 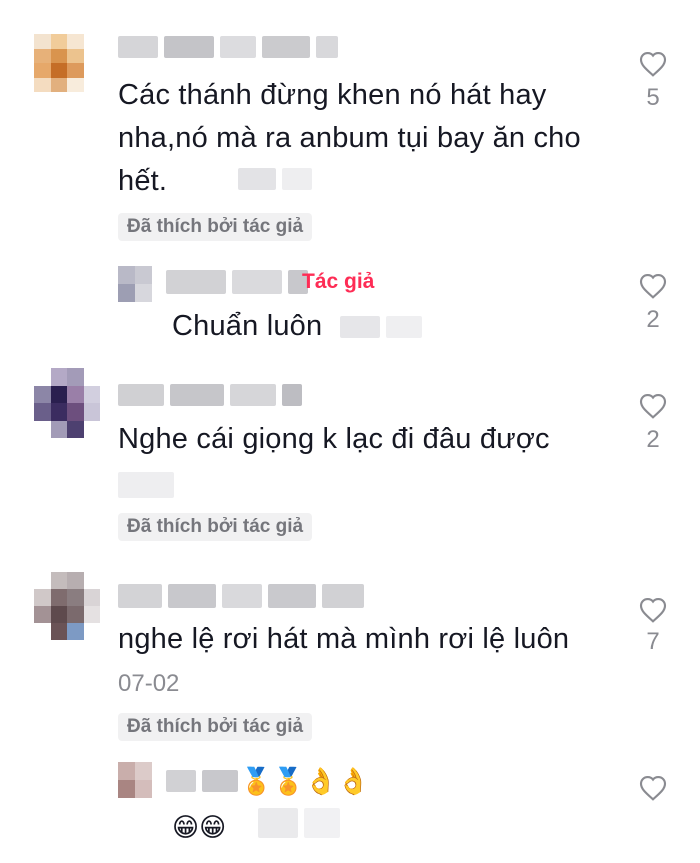 What do you see at coordinates (247, 326) in the screenshot?
I see `reply-text: Chuẩn luôn` at bounding box center [247, 326].